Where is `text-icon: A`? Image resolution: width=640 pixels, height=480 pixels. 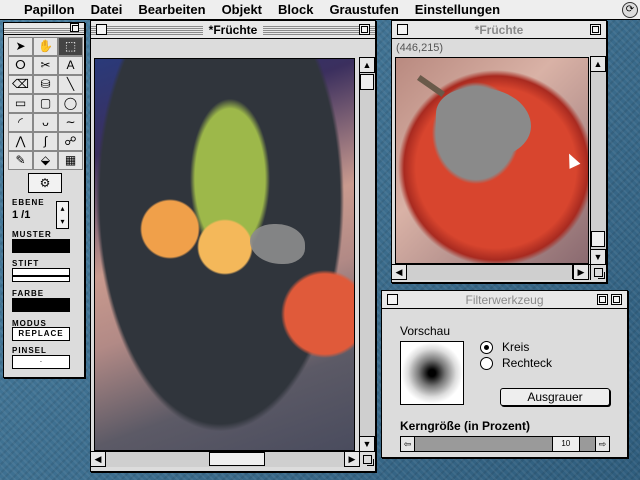
text-icon: A is located at coordinates (70, 65).